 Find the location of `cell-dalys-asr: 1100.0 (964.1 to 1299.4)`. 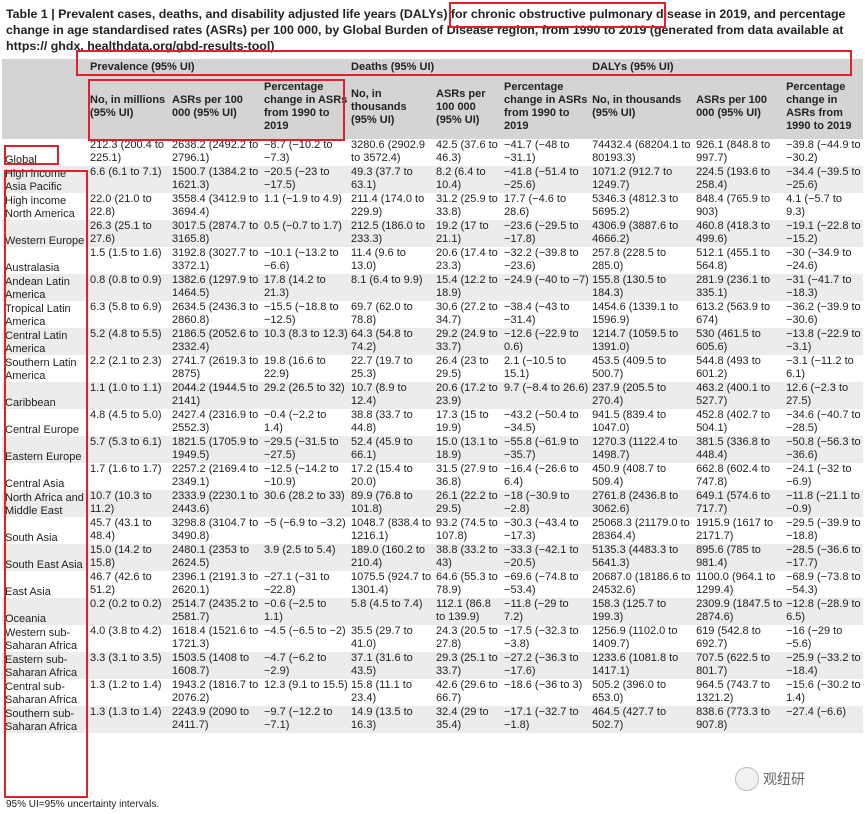

cell-dalys-asr: 1100.0 (964.1 to 1299.4) is located at coordinates (736, 583).